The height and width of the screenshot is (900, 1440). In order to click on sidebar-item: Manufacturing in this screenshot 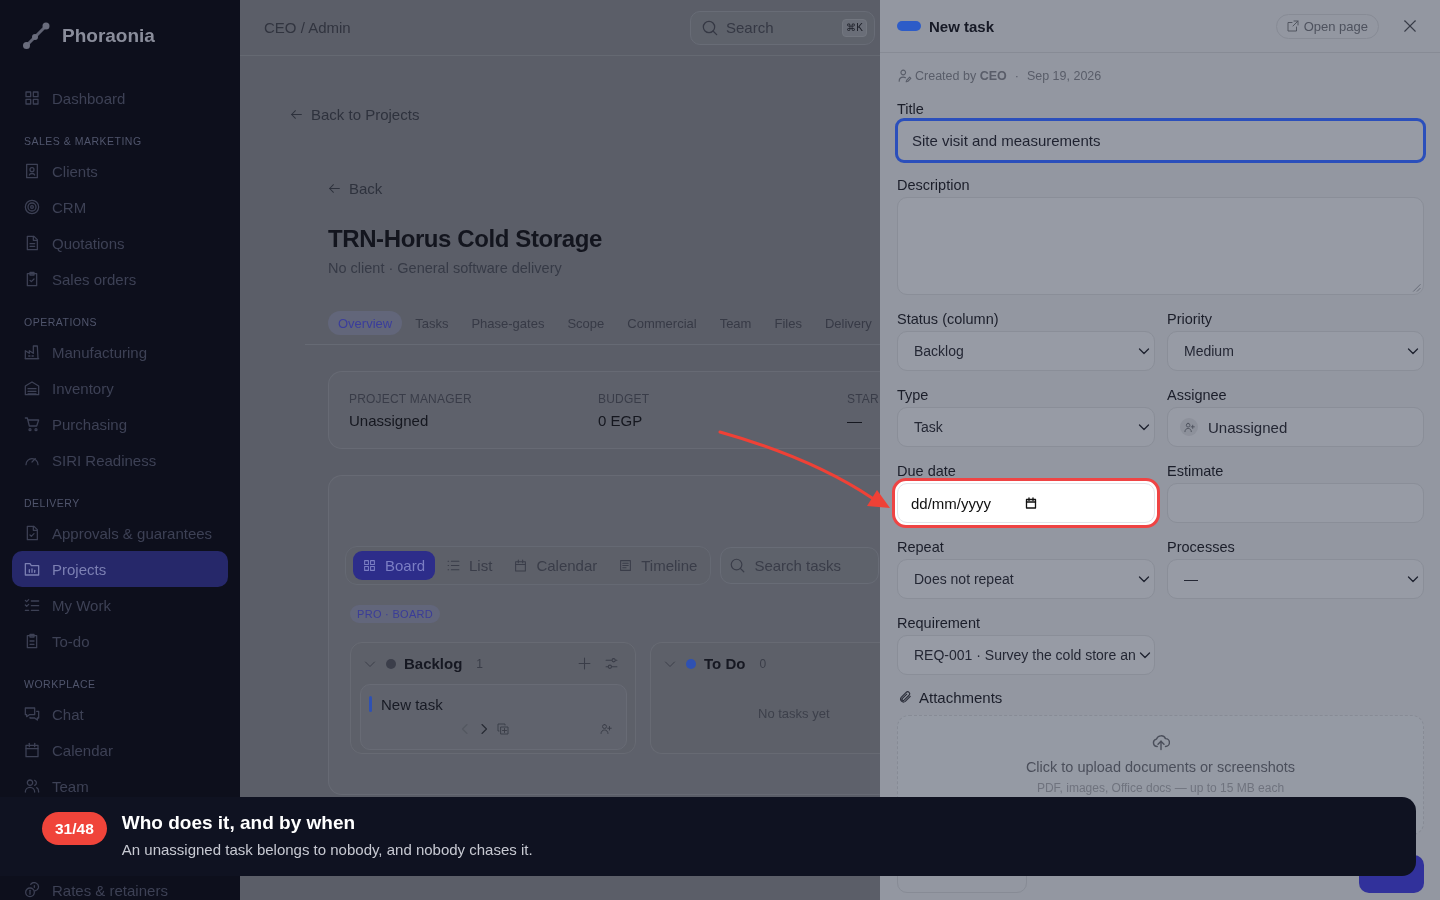, I will do `click(120, 352)`.